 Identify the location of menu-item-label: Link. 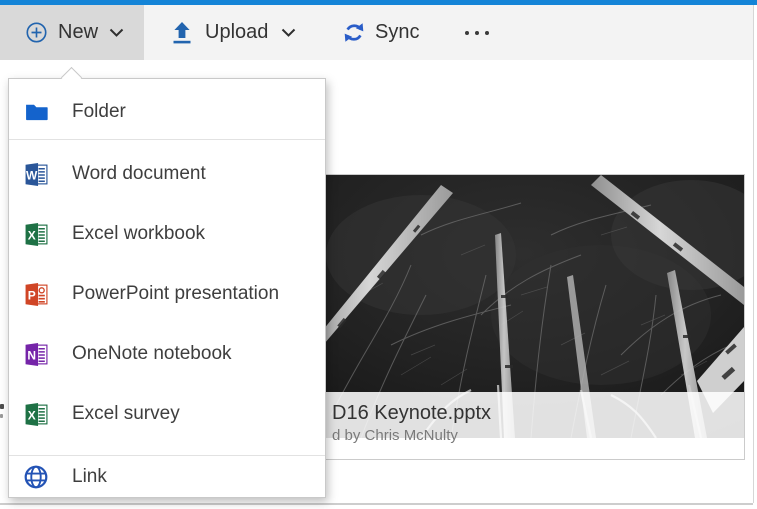
(89, 476).